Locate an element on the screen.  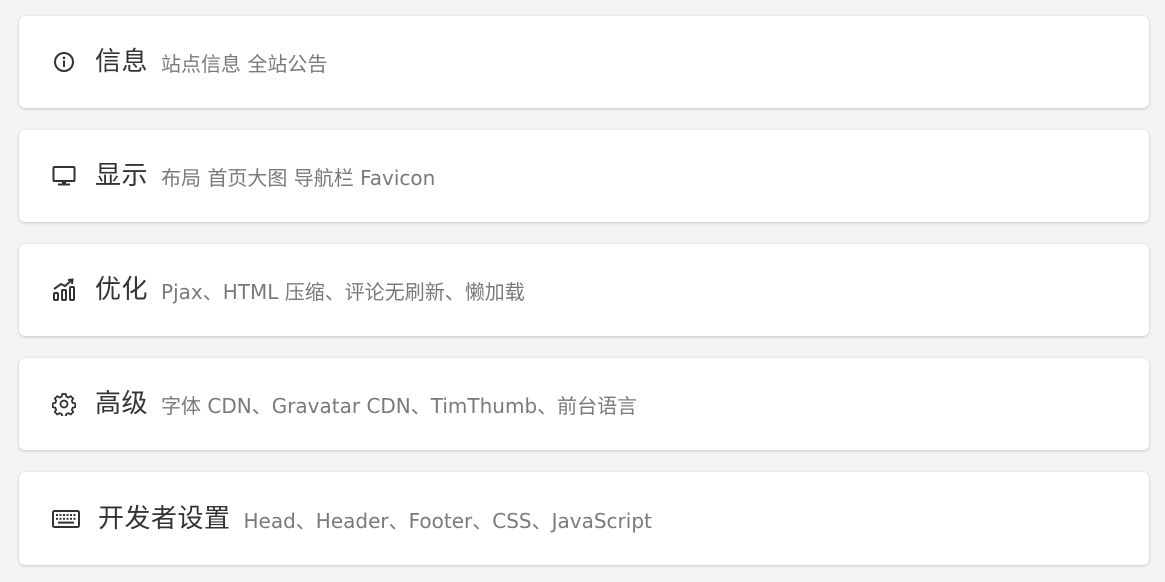
info-circle-icon is located at coordinates (64, 62).